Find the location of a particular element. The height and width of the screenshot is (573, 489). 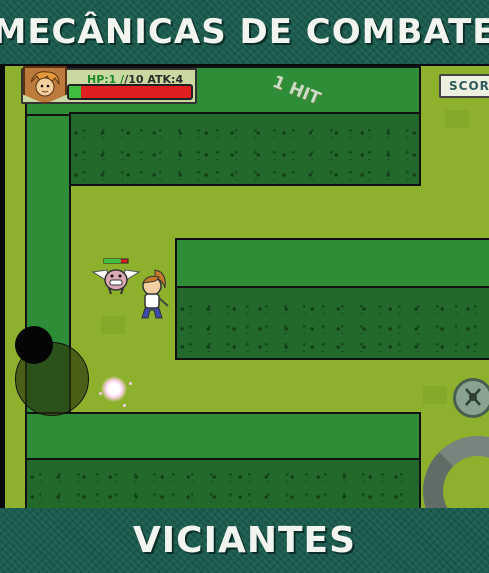

hp-bar is located at coordinates (130, 92).